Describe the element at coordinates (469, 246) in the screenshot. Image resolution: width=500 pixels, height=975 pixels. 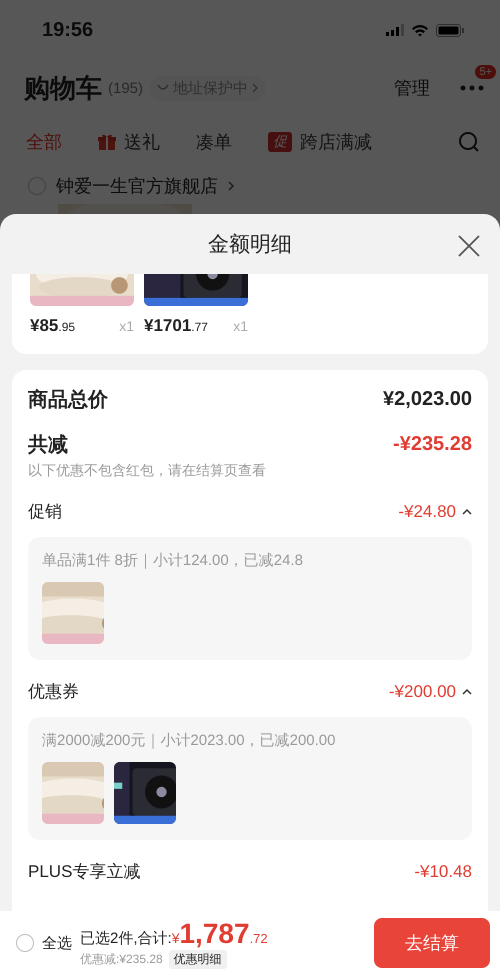
I see `close-icon` at that location.